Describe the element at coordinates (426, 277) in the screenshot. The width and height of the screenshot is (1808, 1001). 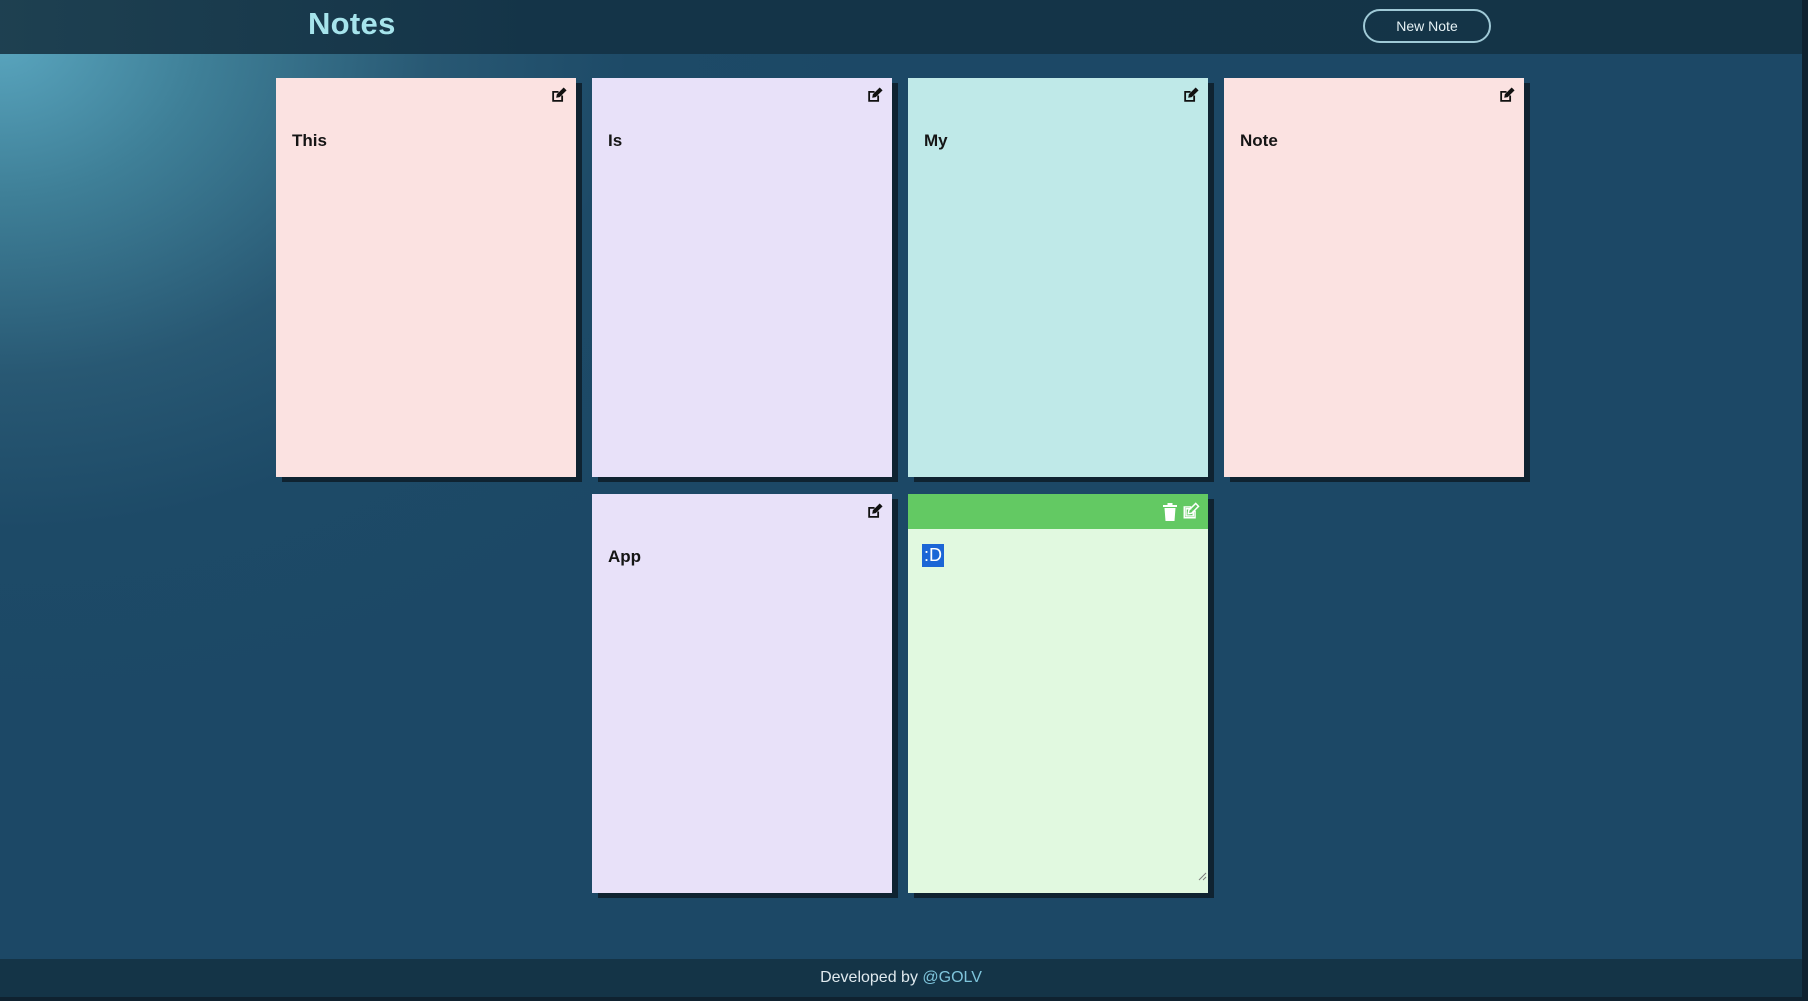
I see `note-card: This` at that location.